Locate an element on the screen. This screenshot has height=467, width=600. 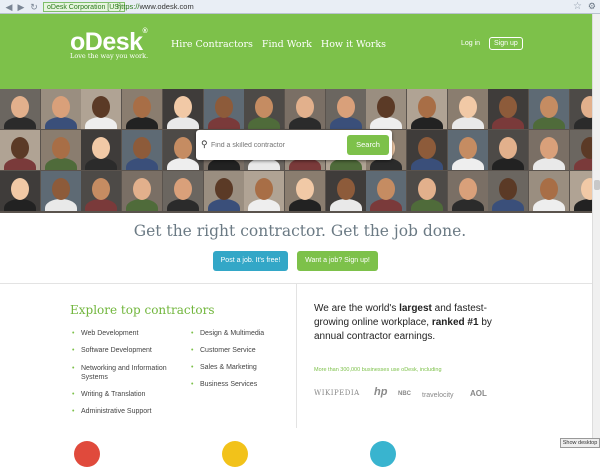
main-nav: Hire Contractors Find Work How it Works is located at coordinates (278, 44).